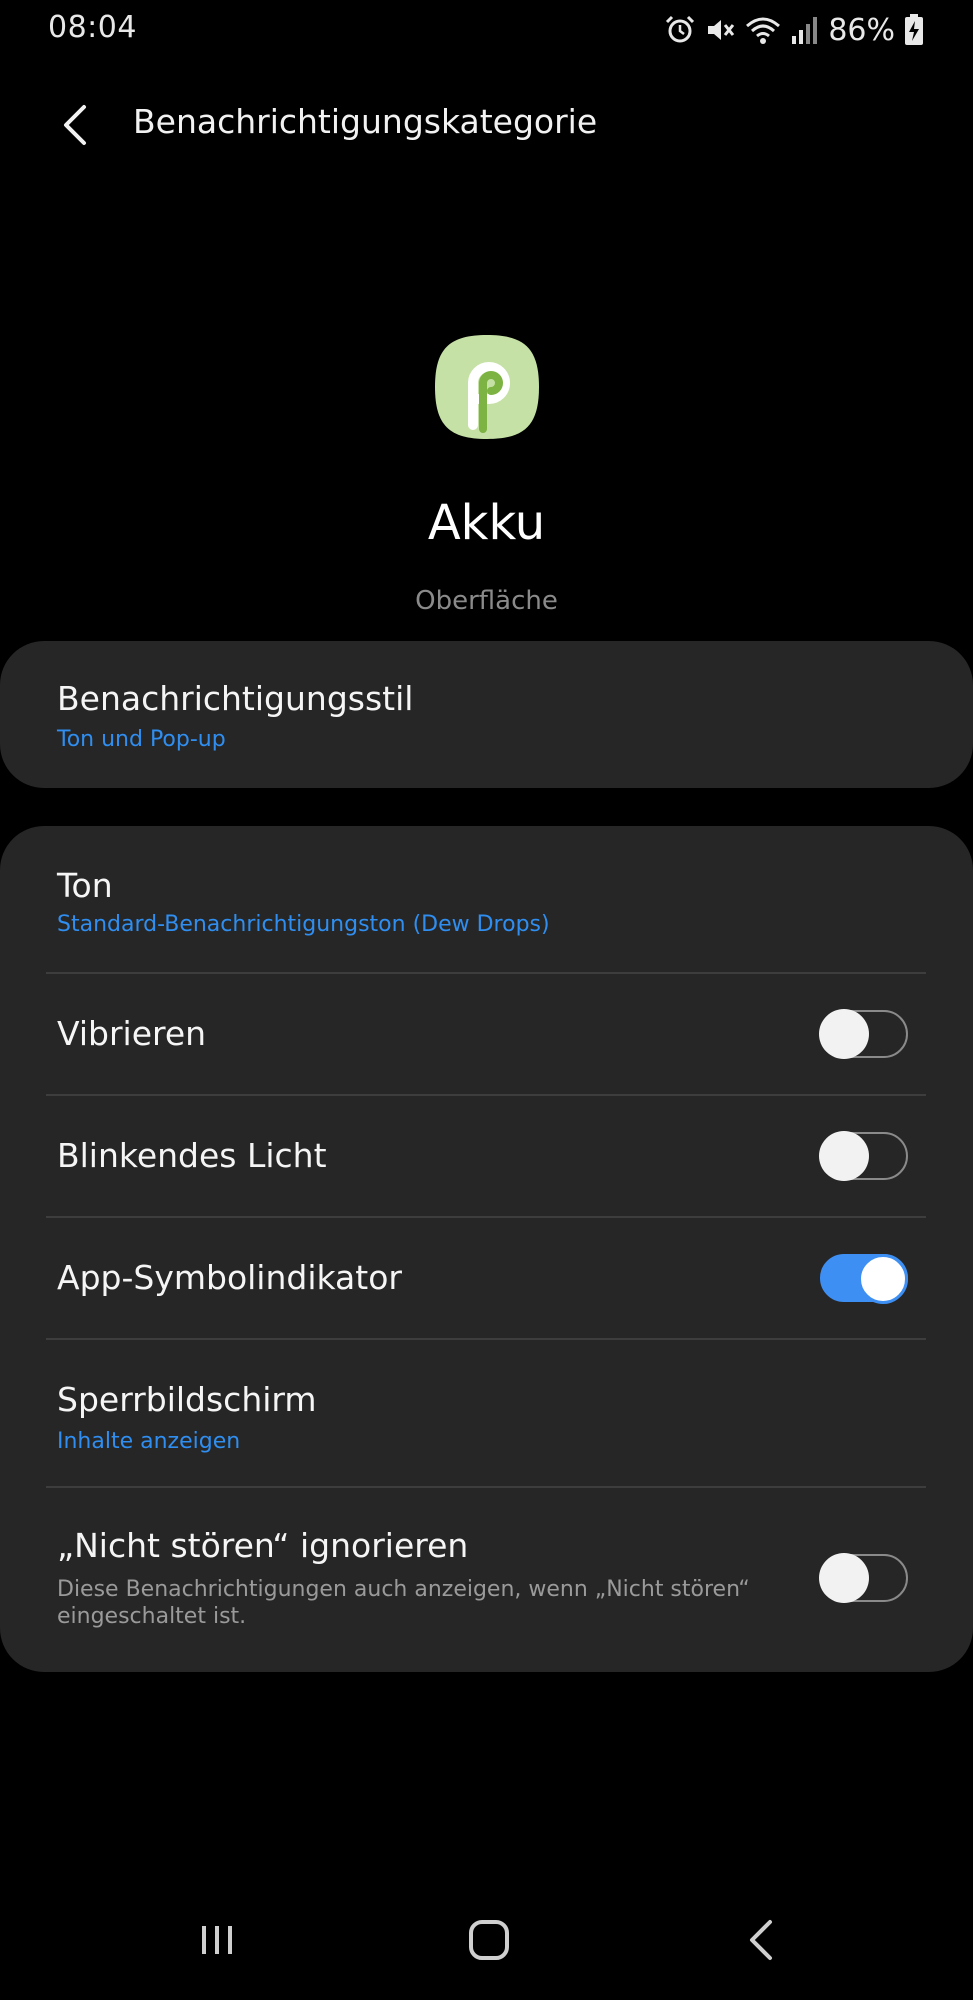  I want to click on dnd-override-toggle, so click(863, 1578).